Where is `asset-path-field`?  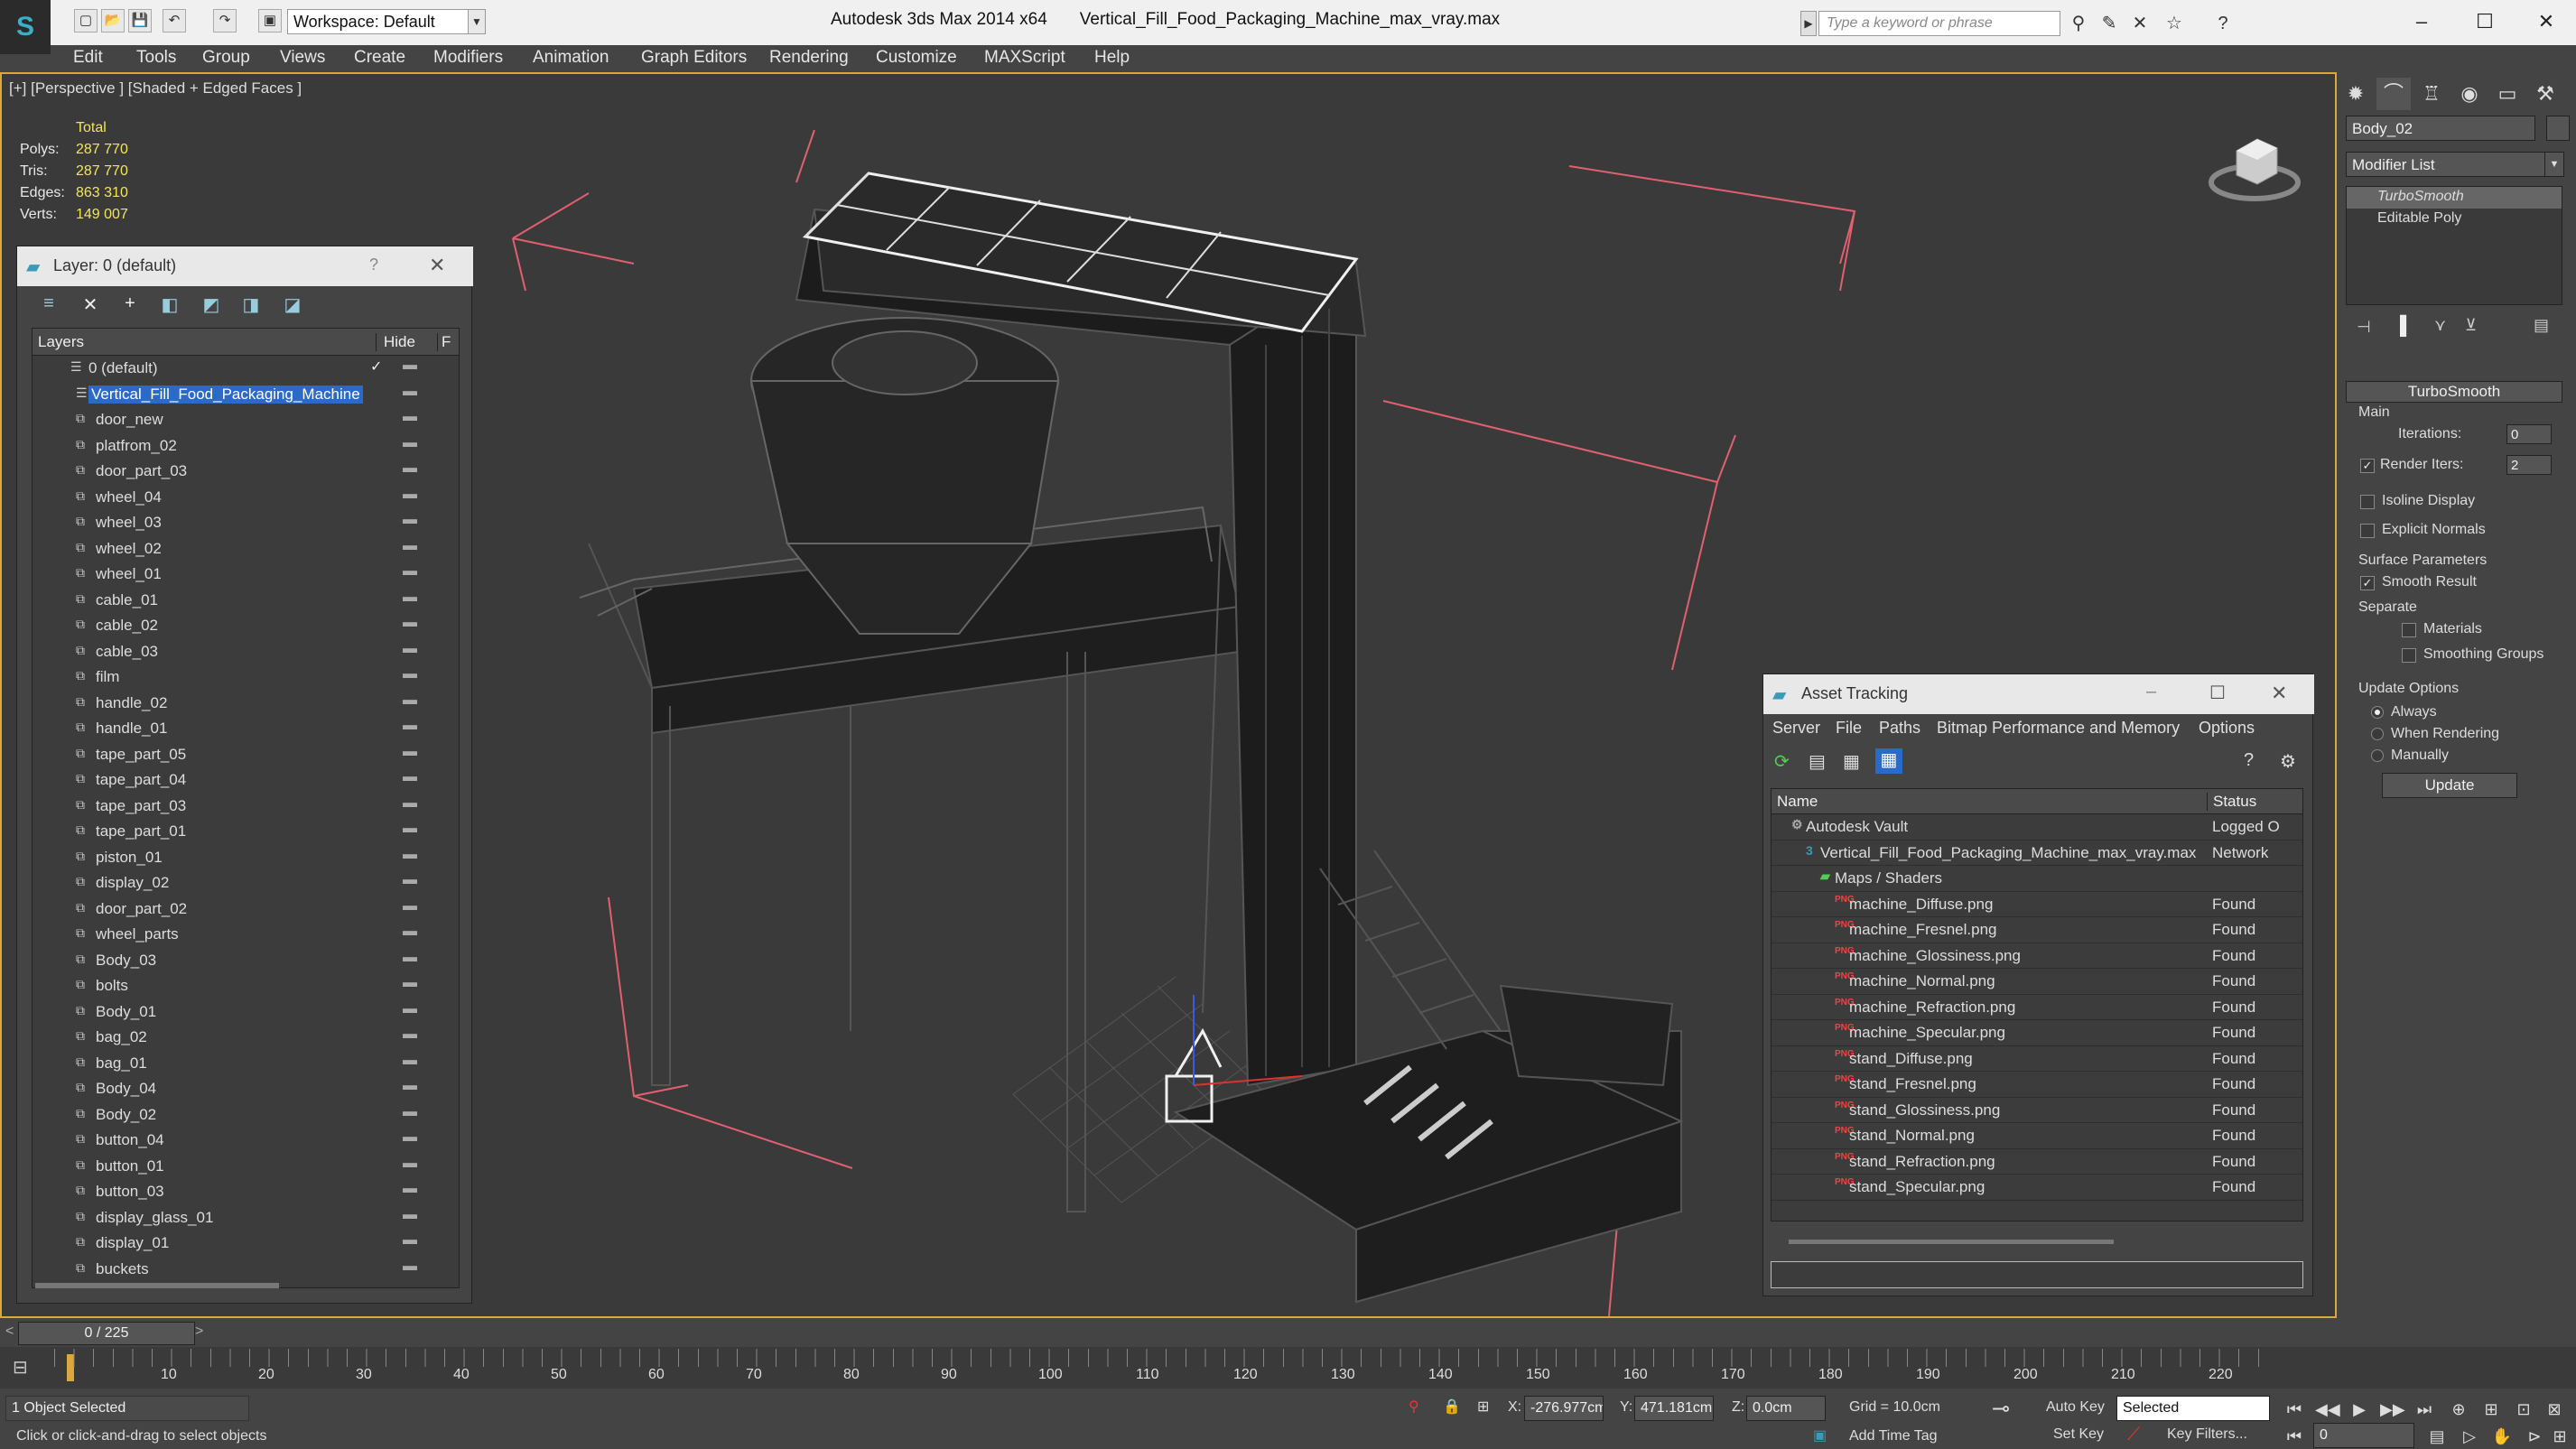 asset-path-field is located at coordinates (2037, 1274).